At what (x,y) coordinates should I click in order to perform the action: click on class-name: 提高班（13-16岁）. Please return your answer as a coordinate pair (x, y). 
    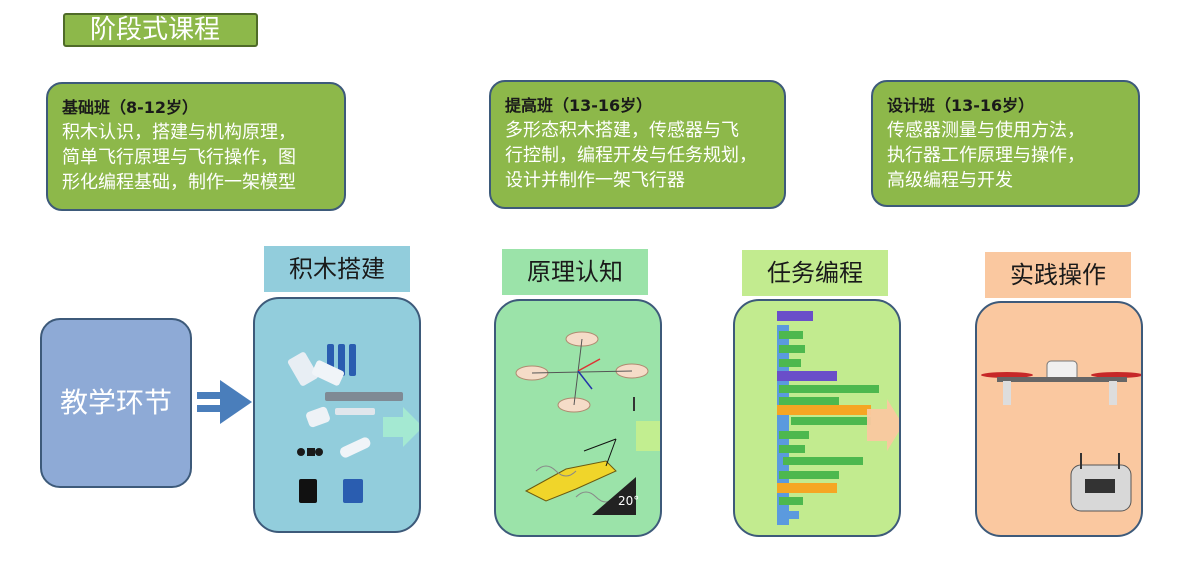
    Looking at the image, I should click on (579, 105).